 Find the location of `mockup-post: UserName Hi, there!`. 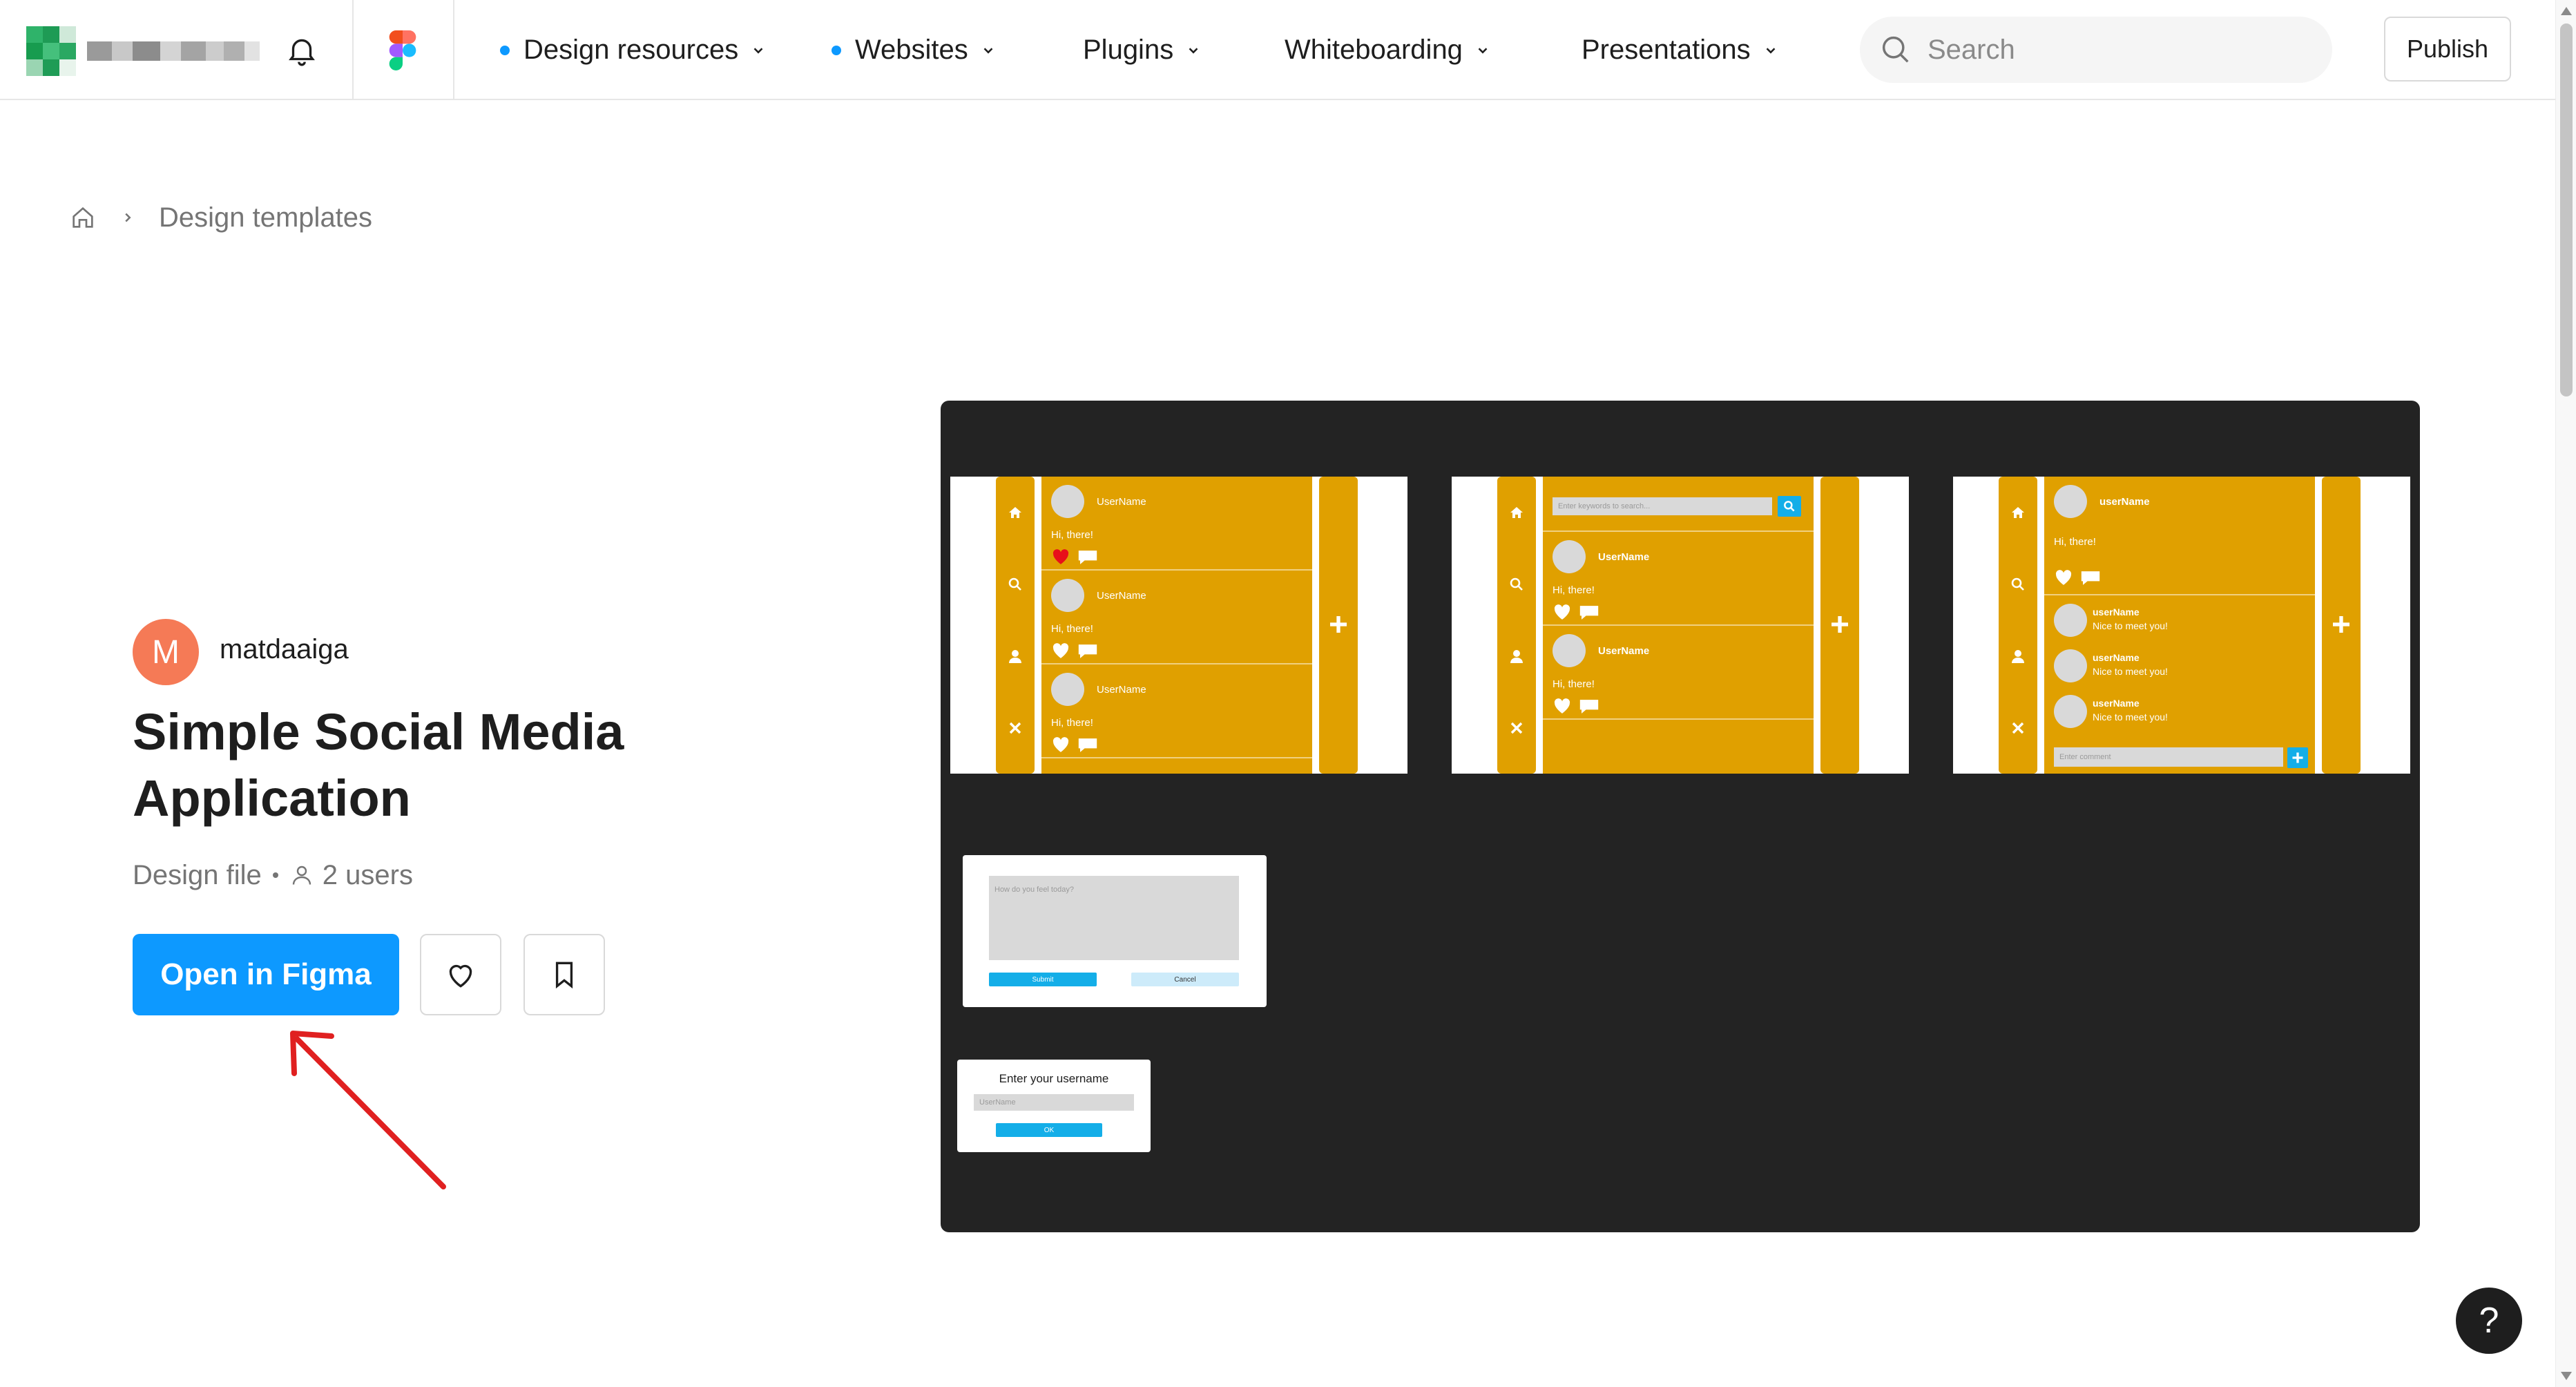

mockup-post: UserName Hi, there! is located at coordinates (1176, 617).